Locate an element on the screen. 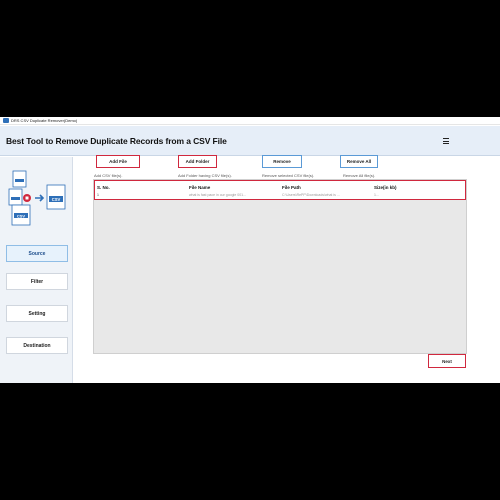 The width and height of the screenshot is (500, 500). remove-all-hint: Remove All file(s). is located at coordinates (359, 175).